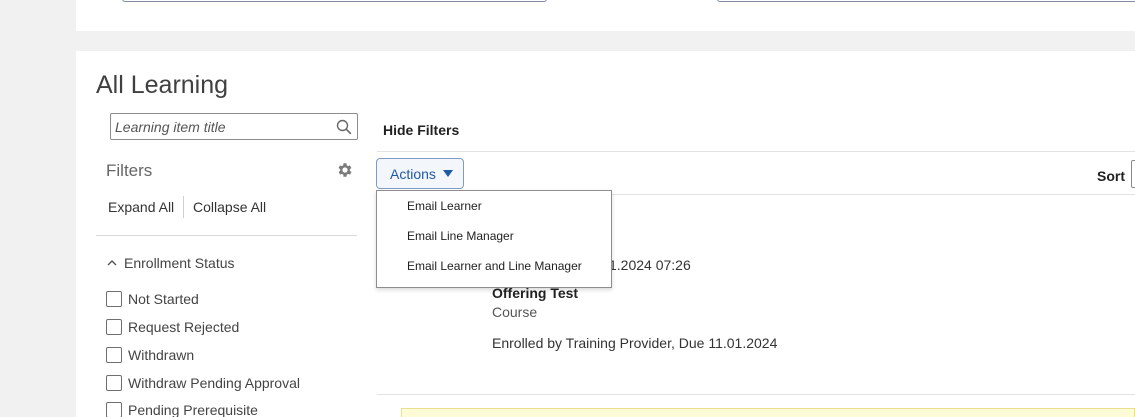 The width and height of the screenshot is (1135, 417). What do you see at coordinates (345, 170) in the screenshot?
I see `gear-icon` at bounding box center [345, 170].